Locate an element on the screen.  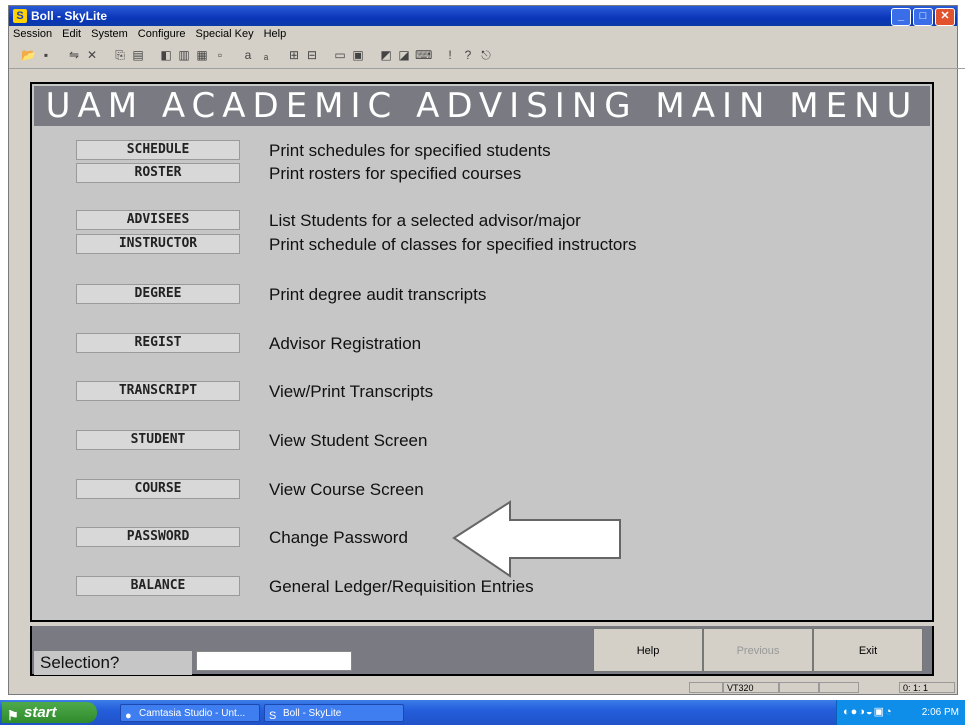
disconnect-icon: ✕ is located at coordinates (92, 55).